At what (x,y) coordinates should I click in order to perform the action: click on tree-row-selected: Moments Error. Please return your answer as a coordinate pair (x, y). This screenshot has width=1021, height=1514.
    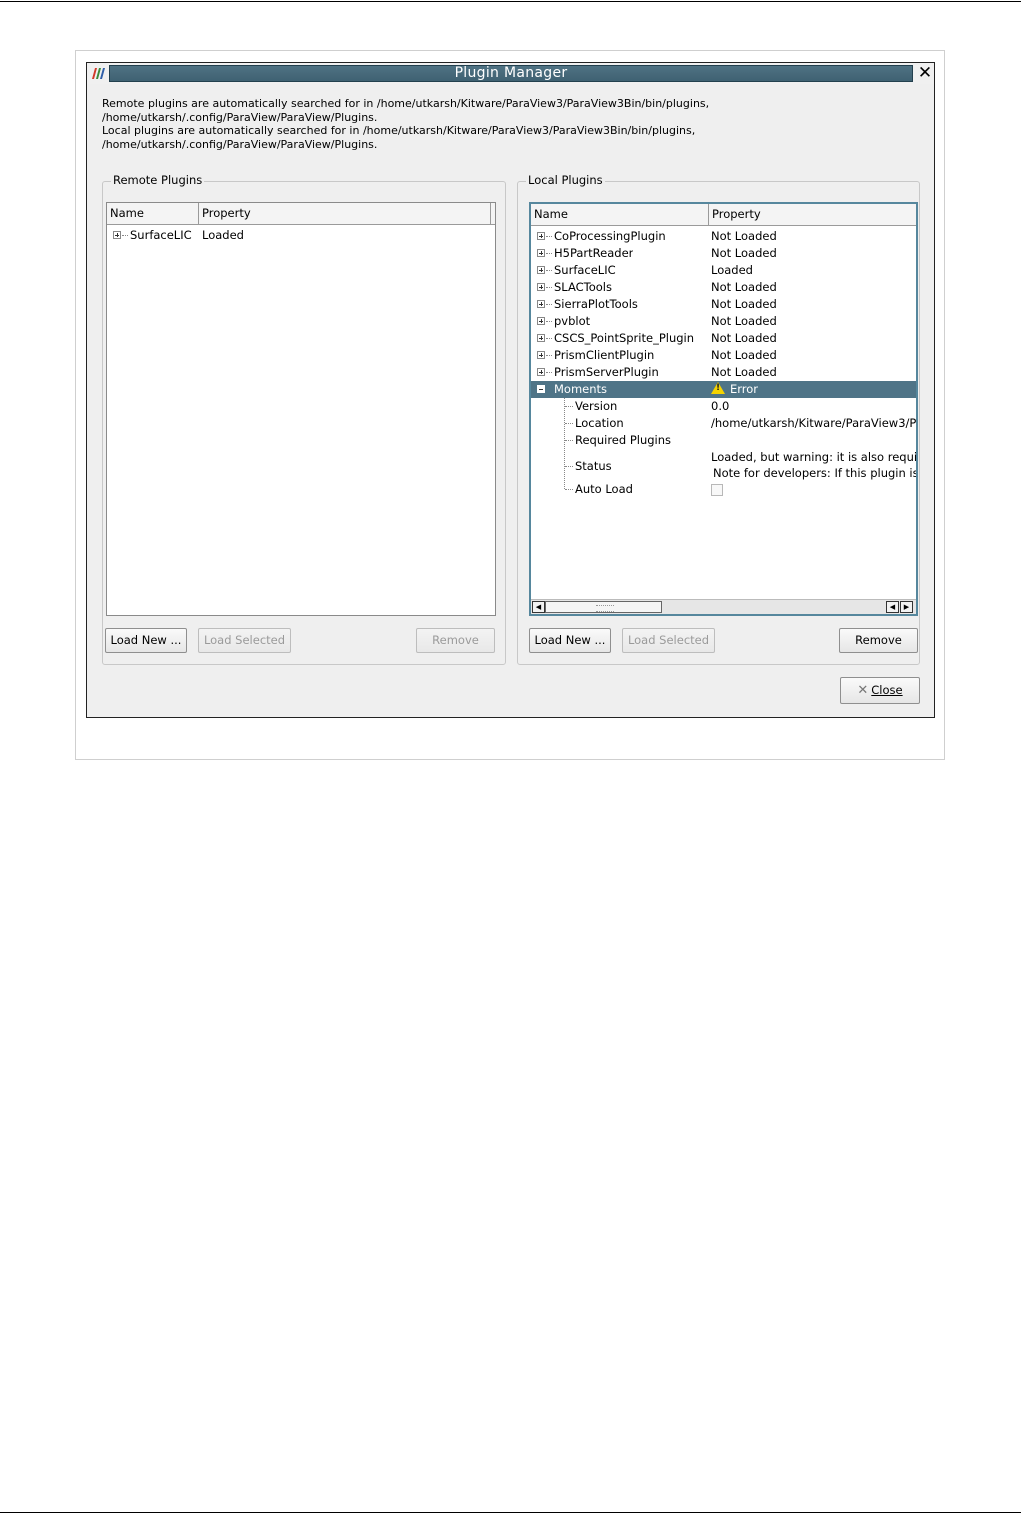
    Looking at the image, I should click on (723, 389).